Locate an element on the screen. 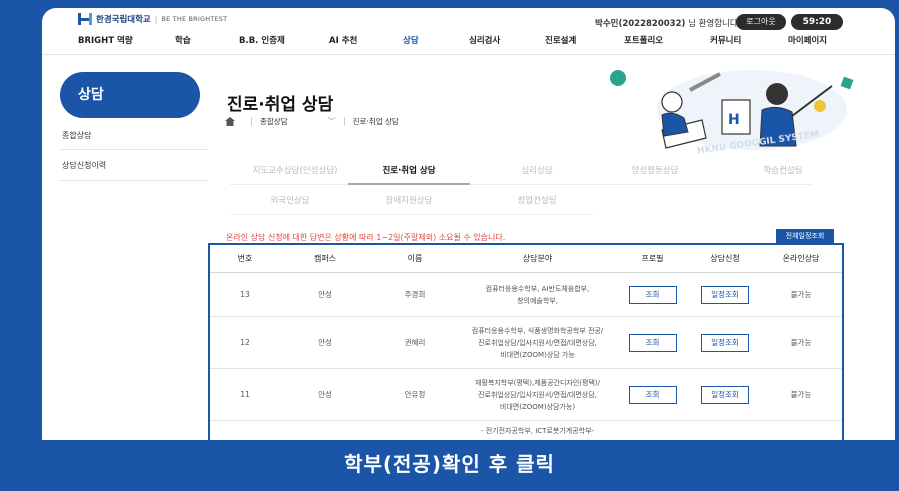 Image resolution: width=899 pixels, height=491 pixels. row-field: 컴퓨터응용수학부, AI반도체융합부, 창의예술학부, is located at coordinates (537, 294).